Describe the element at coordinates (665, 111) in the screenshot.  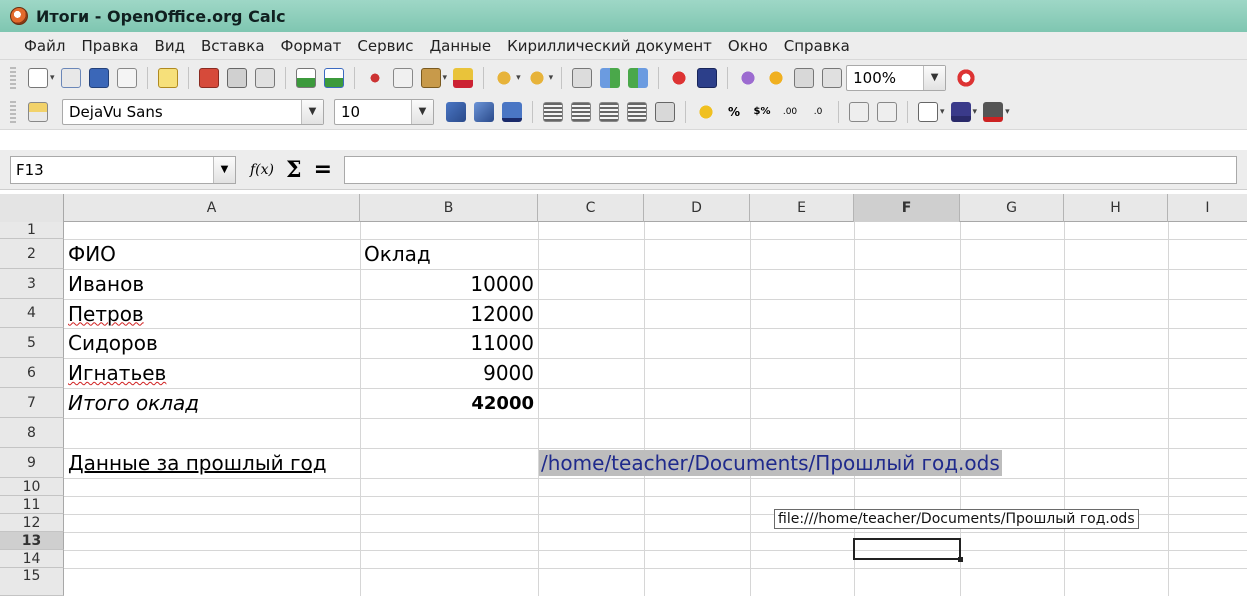
I see `merge-cells-icon` at that location.